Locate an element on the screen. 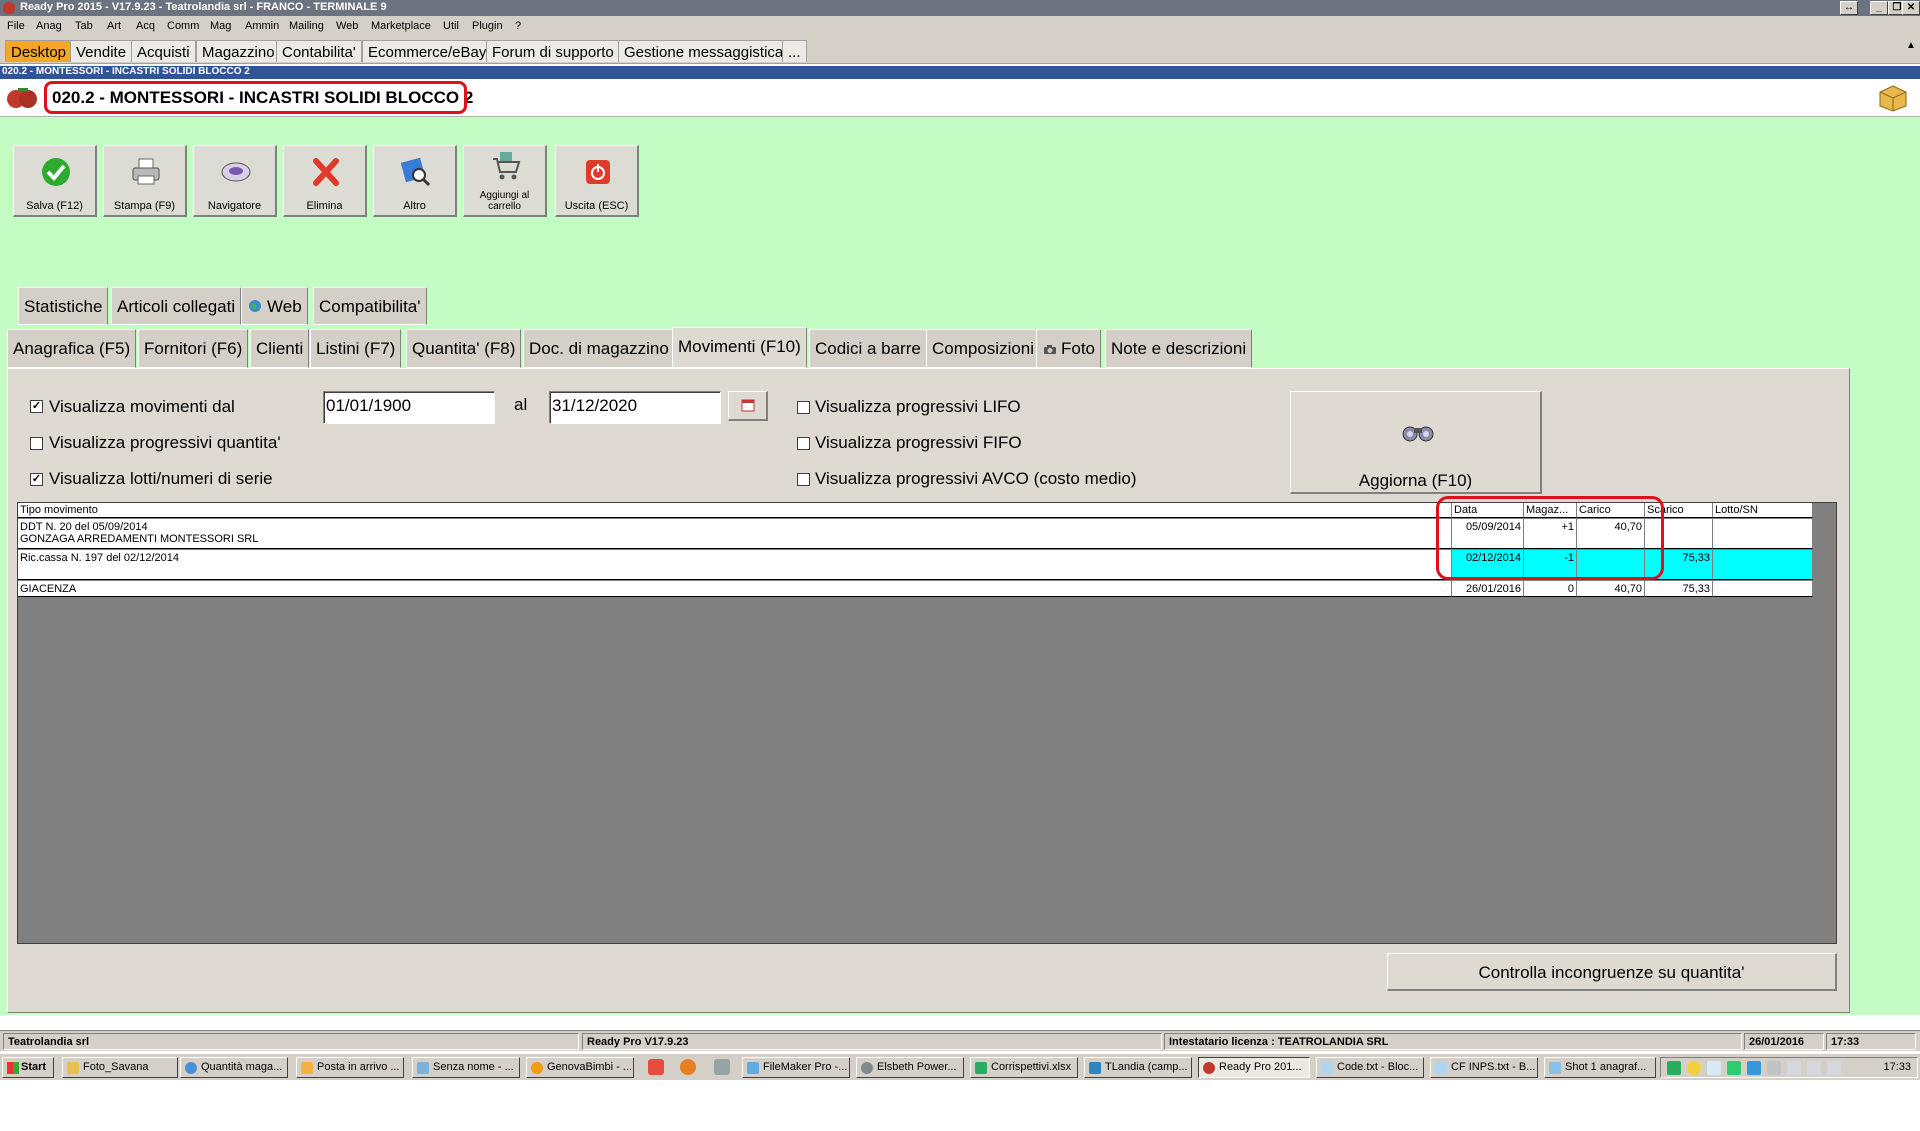 The width and height of the screenshot is (1920, 1131). menu-marketplace: Marketplace is located at coordinates (401, 26).